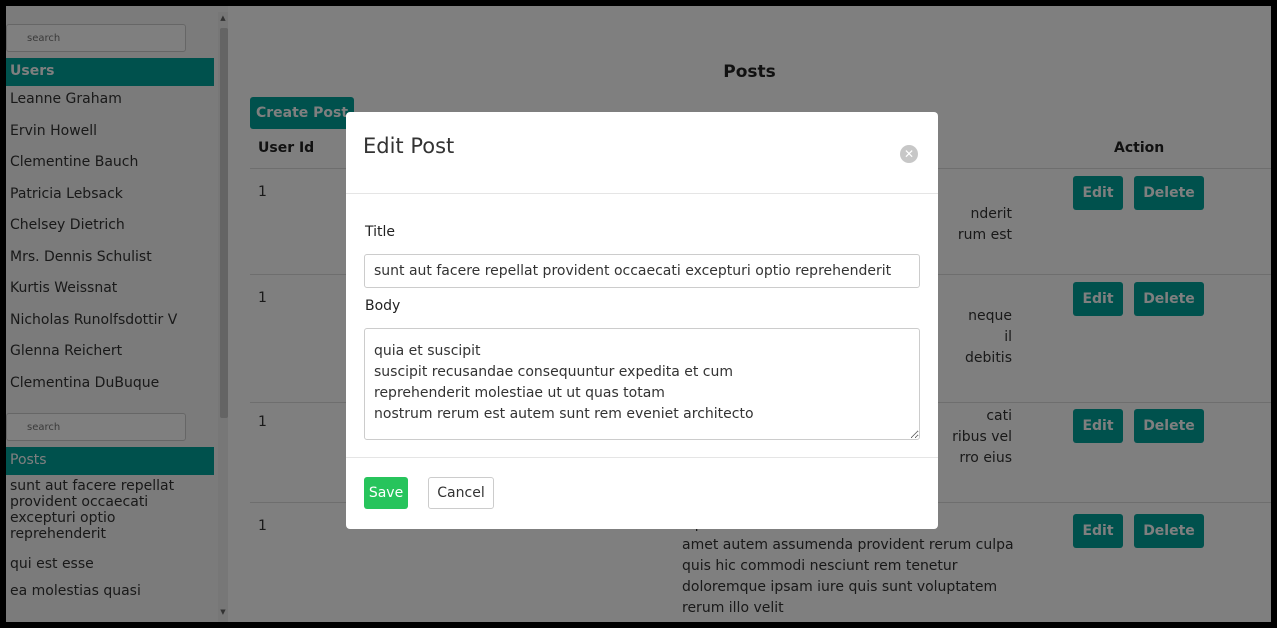 The height and width of the screenshot is (628, 1277). Describe the element at coordinates (642, 153) in the screenshot. I see `modal-header: Edit Post ✕` at that location.